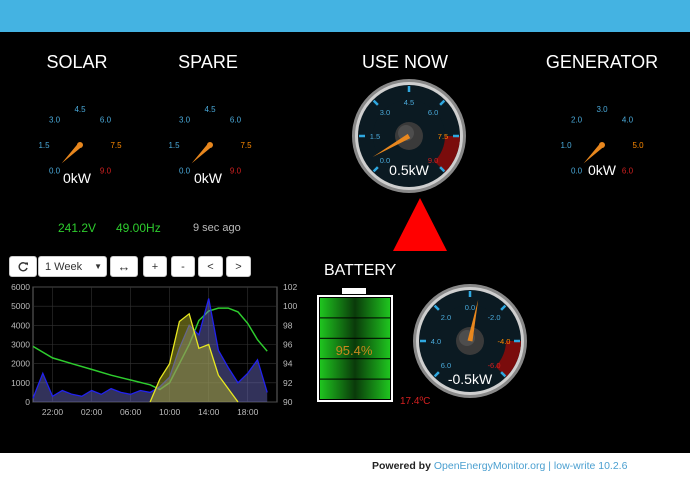 This screenshot has height=480, width=690. Describe the element at coordinates (433, 160) in the screenshot. I see `use-now-scale-label: 9.0` at that location.